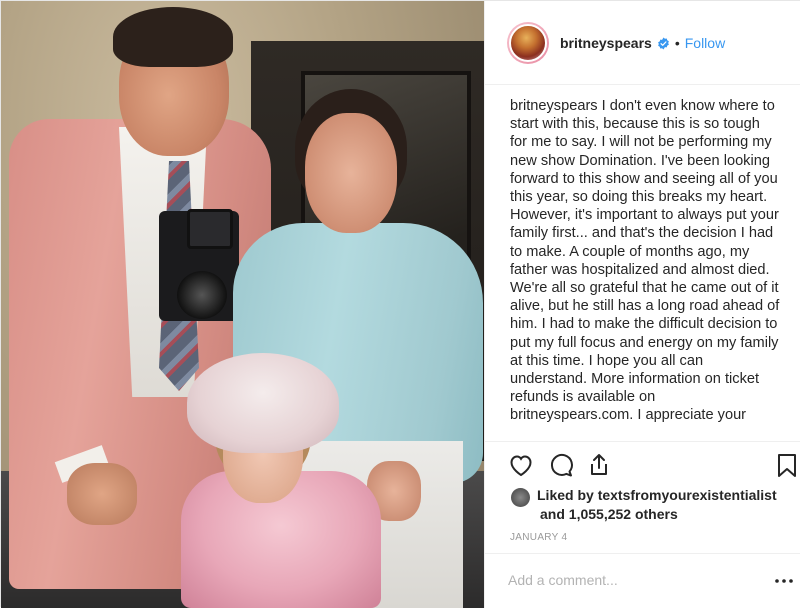 Image resolution: width=800 pixels, height=608 pixels. Describe the element at coordinates (642, 465) in the screenshot. I see `action-bar` at that location.